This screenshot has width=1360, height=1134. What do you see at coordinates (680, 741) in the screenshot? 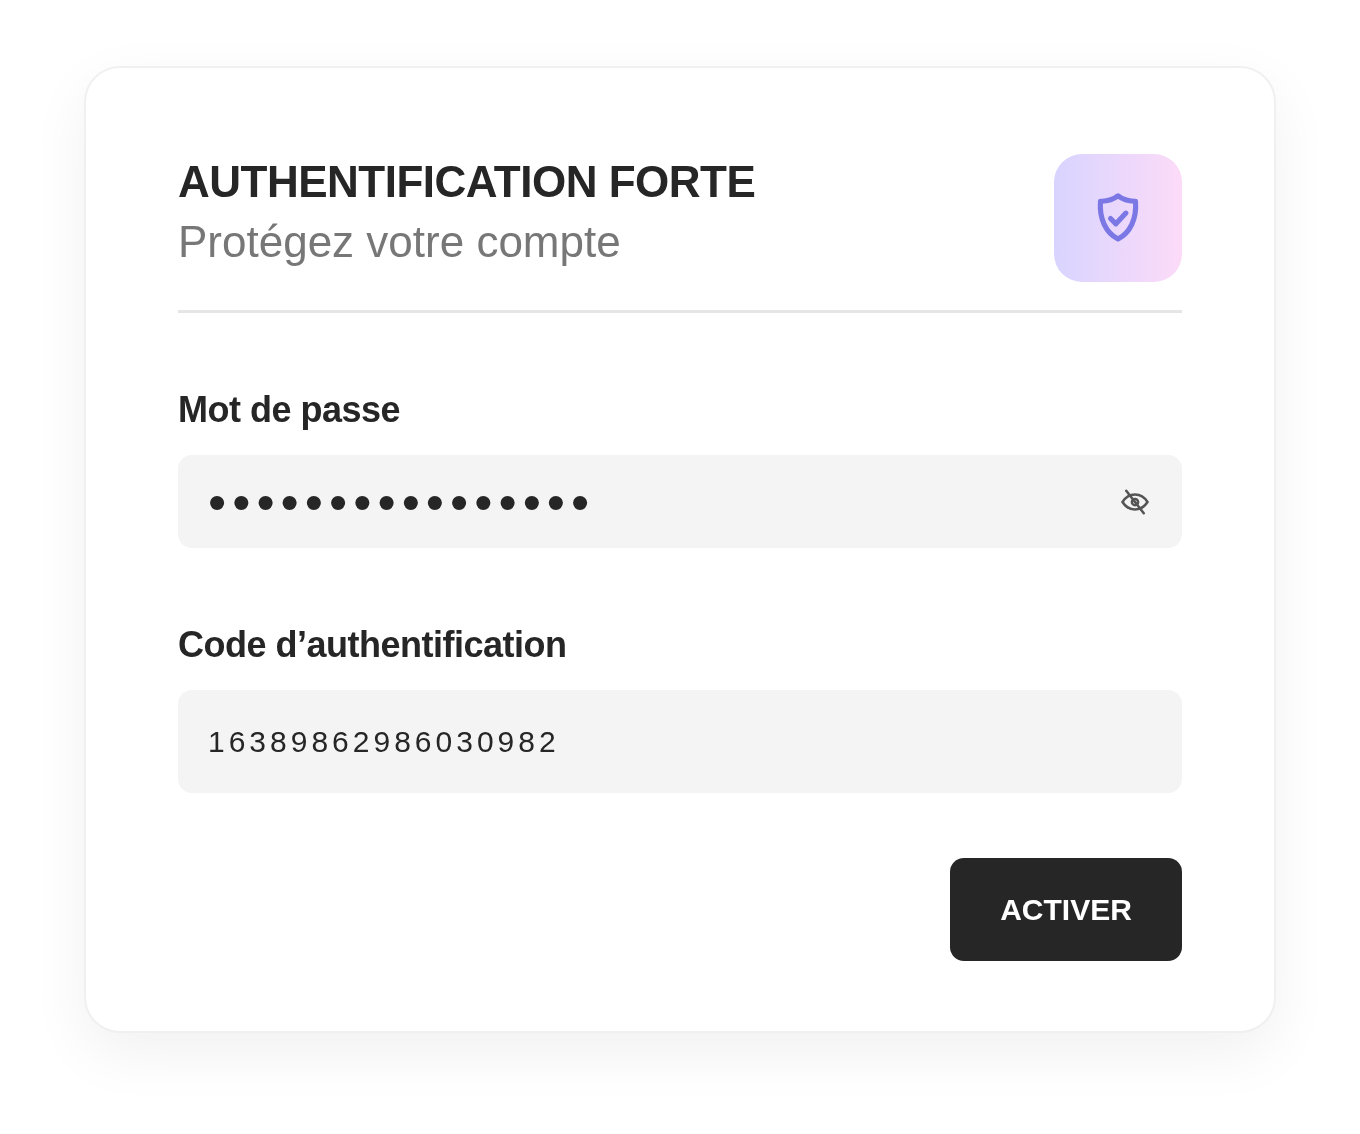
I see `code-field: 16389862986030982` at bounding box center [680, 741].